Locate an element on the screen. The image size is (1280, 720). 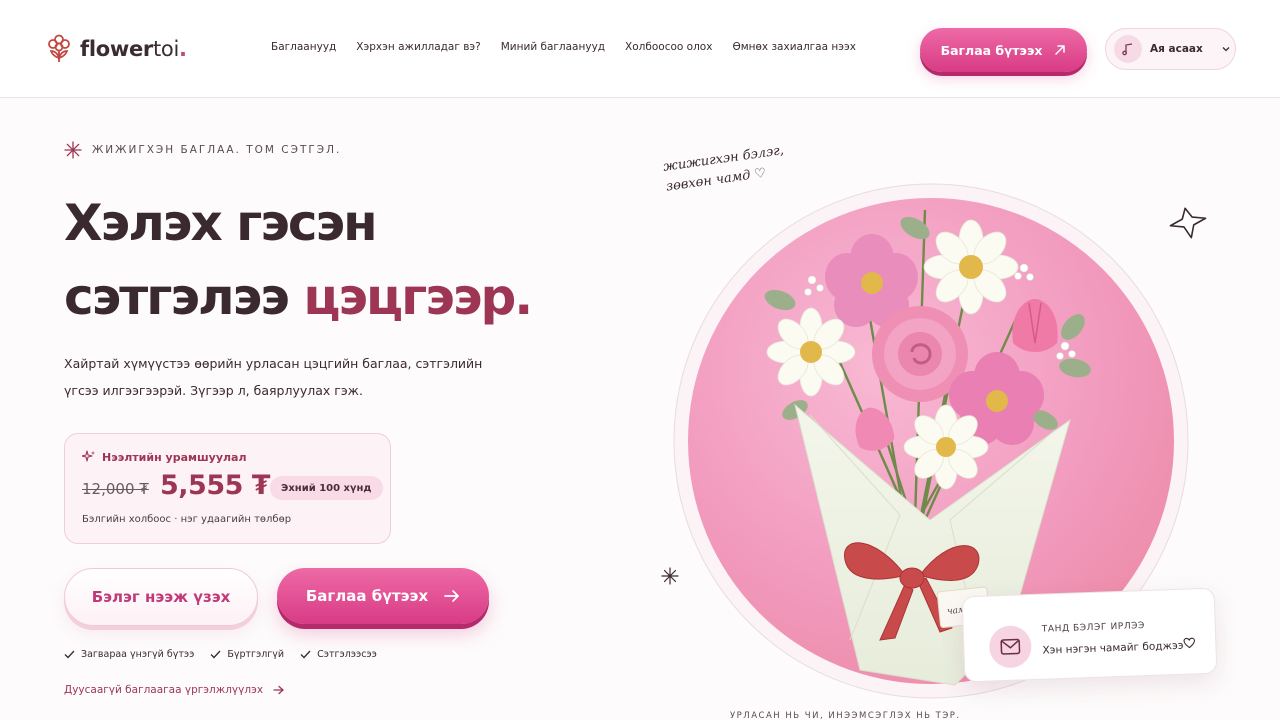
music-toggle-label: Ая асаах is located at coordinates (1176, 49).